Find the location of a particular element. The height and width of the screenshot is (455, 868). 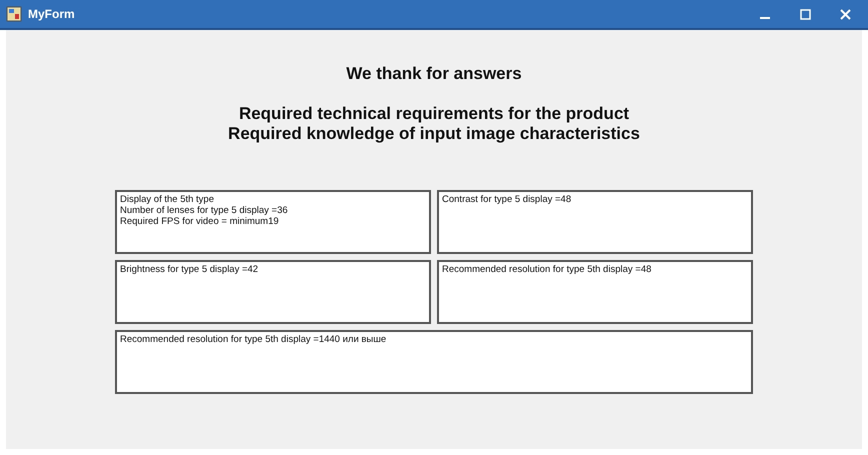

box-text: Recommended resolution for type 5th display =1440 или выше is located at coordinates (253, 339).